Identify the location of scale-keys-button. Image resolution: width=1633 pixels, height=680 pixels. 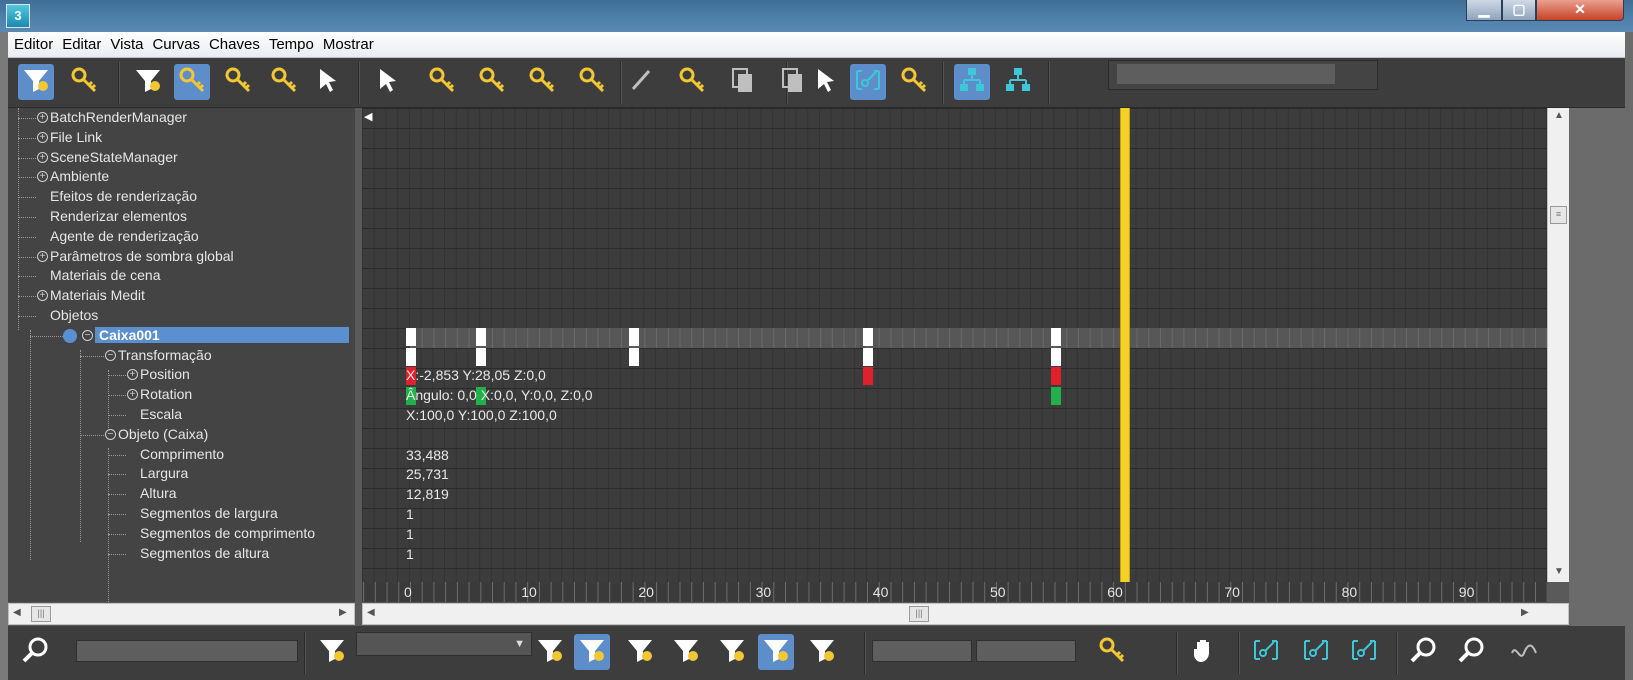
(84, 82).